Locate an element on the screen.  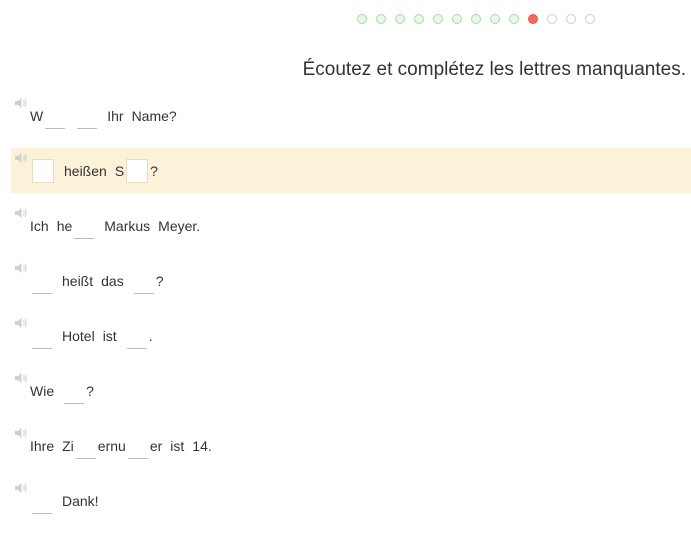
word-text: Zi is located at coordinates (68, 445).